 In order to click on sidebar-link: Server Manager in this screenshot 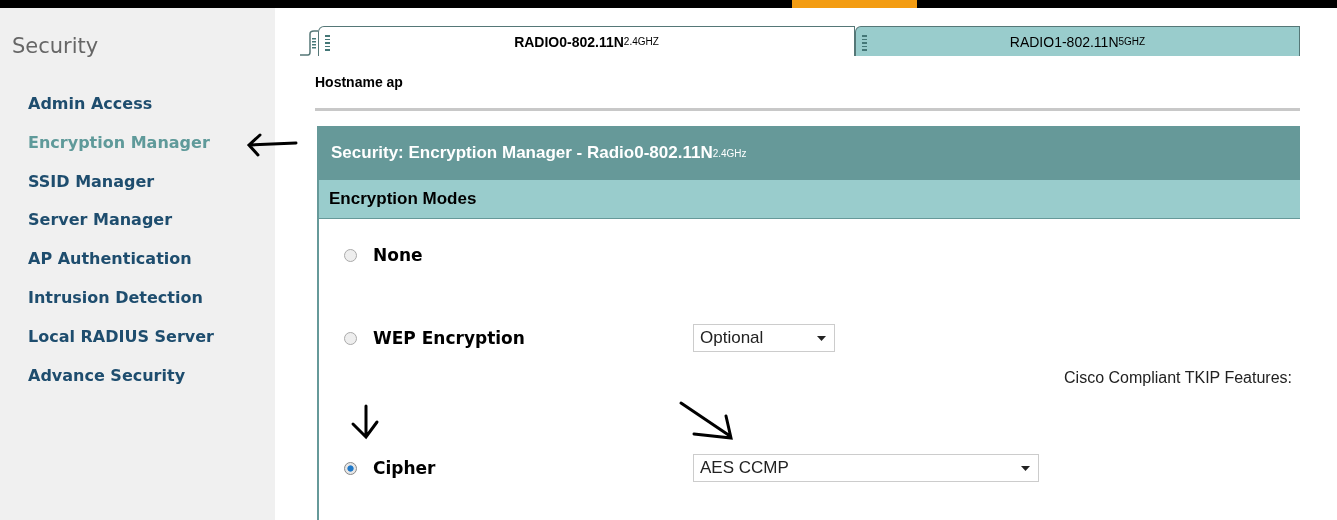, I will do `click(86, 230)`.